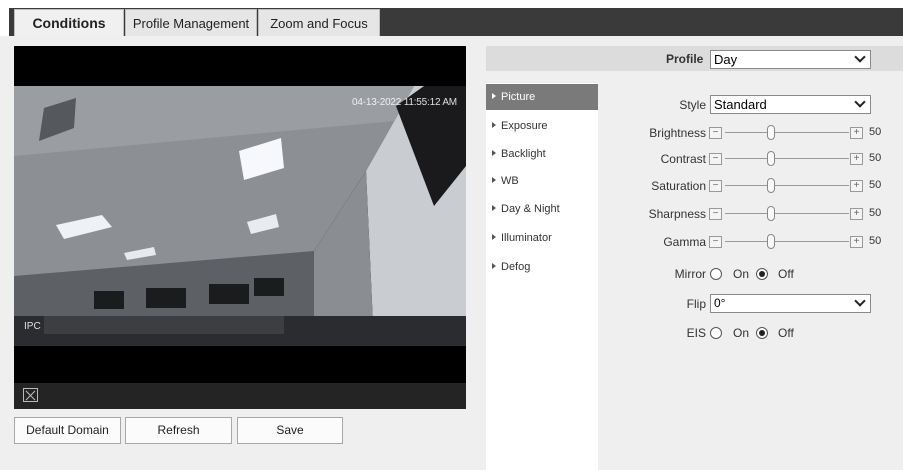 Image resolution: width=903 pixels, height=470 pixels. What do you see at coordinates (319, 22) in the screenshot?
I see `tab-zoom-and-focus: Zoom and Focus` at bounding box center [319, 22].